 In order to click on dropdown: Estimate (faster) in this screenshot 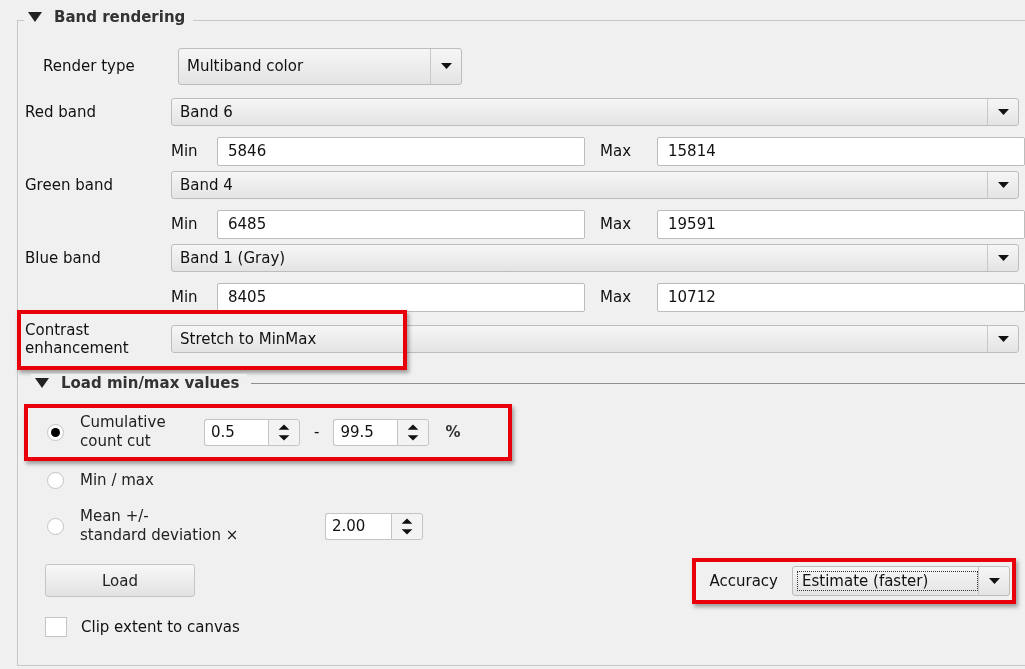, I will do `click(901, 580)`.